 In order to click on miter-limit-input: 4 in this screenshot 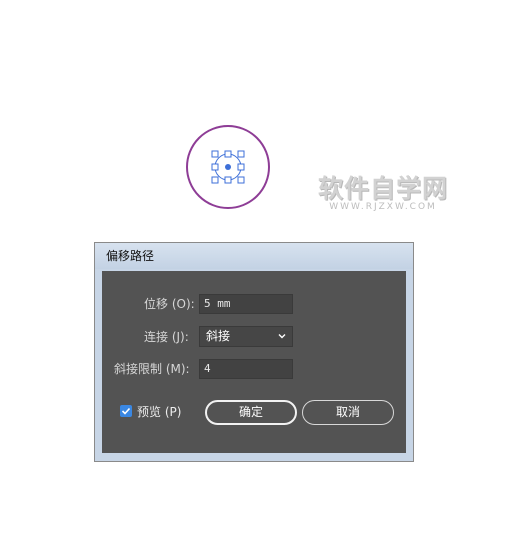, I will do `click(246, 369)`.